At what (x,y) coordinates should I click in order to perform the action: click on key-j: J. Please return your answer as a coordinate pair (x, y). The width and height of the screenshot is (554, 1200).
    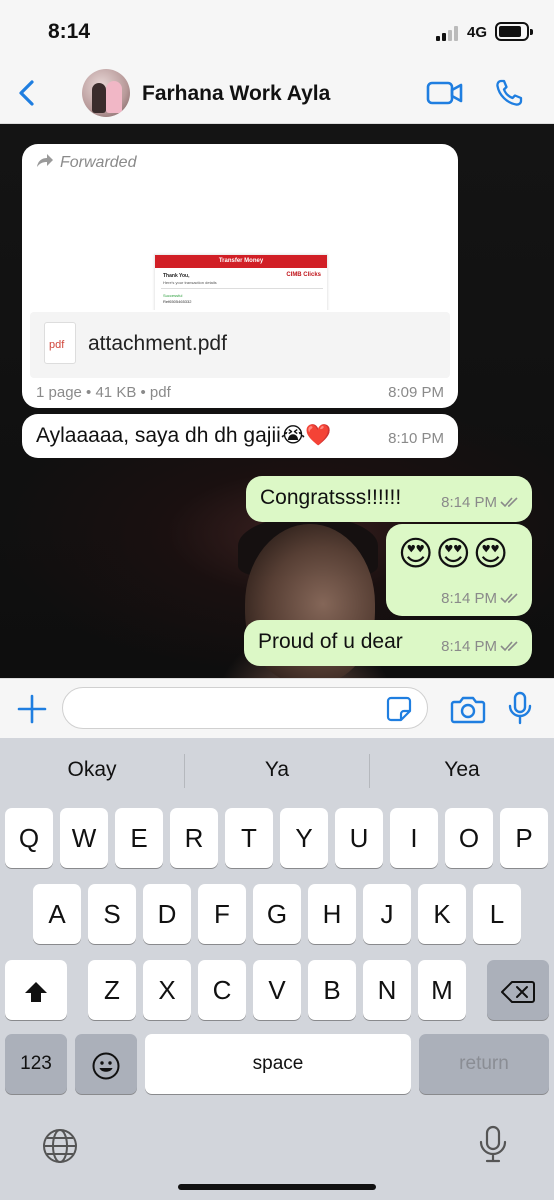
    Looking at the image, I should click on (387, 914).